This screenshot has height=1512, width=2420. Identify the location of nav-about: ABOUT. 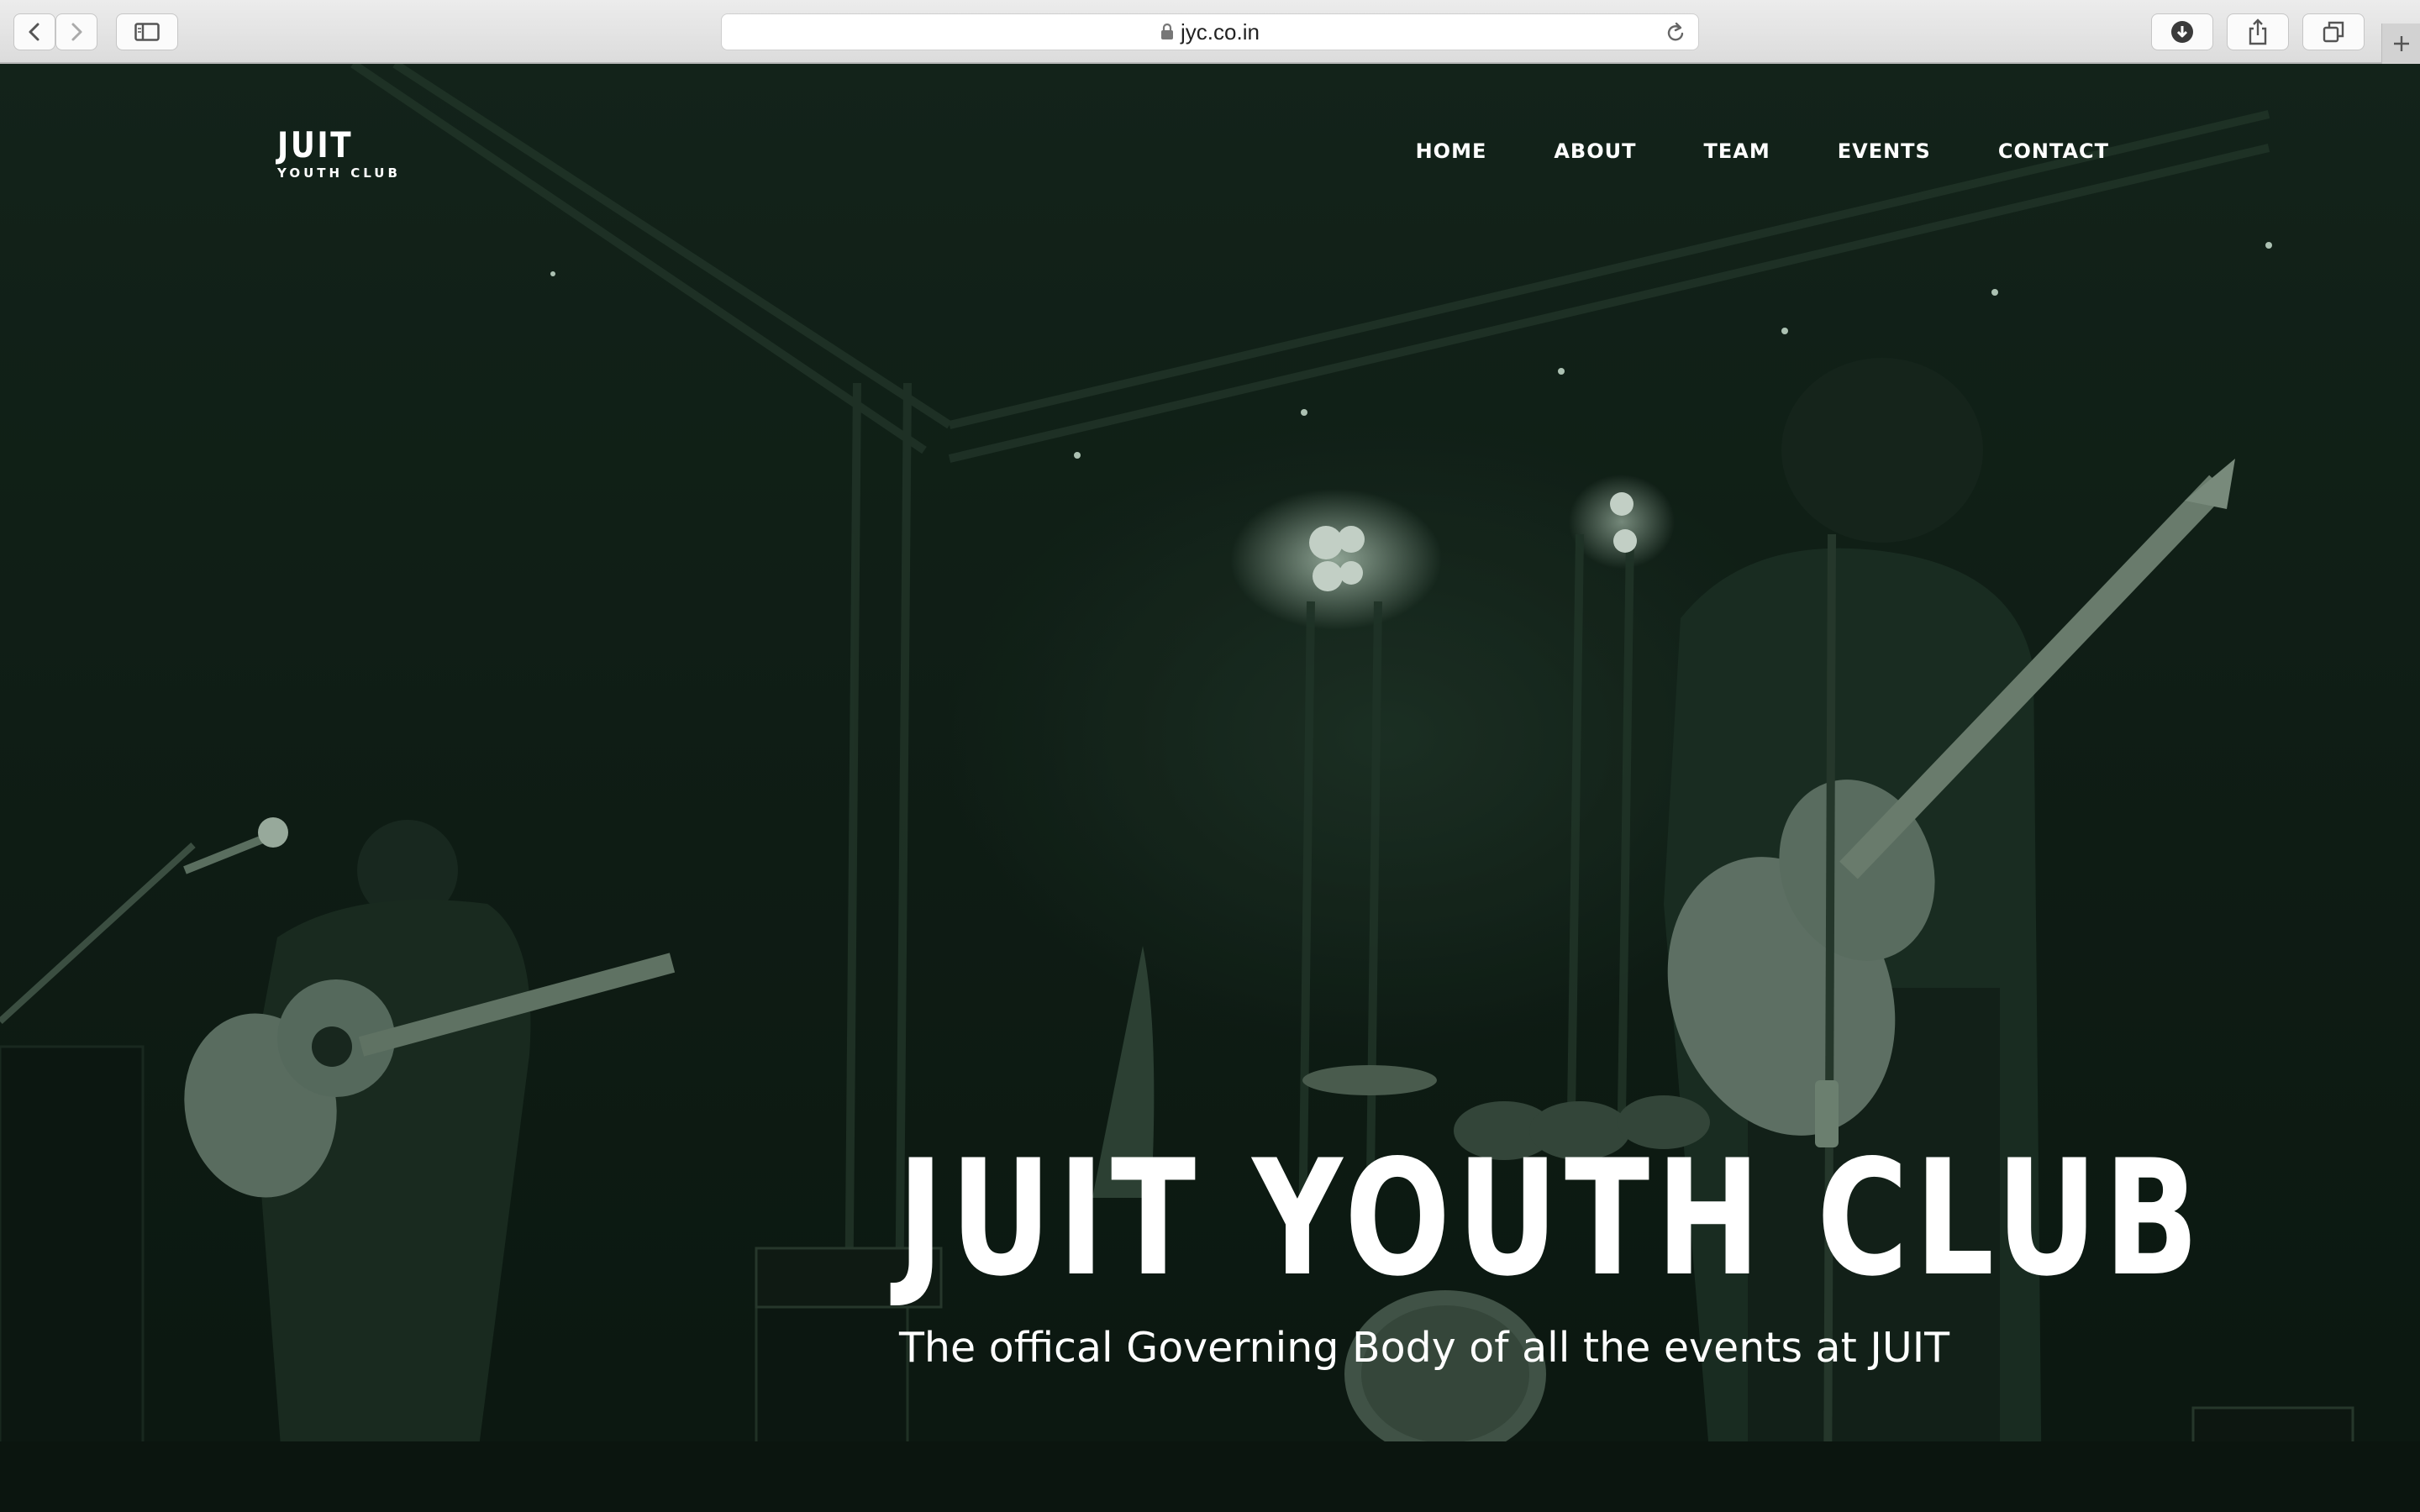
(1595, 151).